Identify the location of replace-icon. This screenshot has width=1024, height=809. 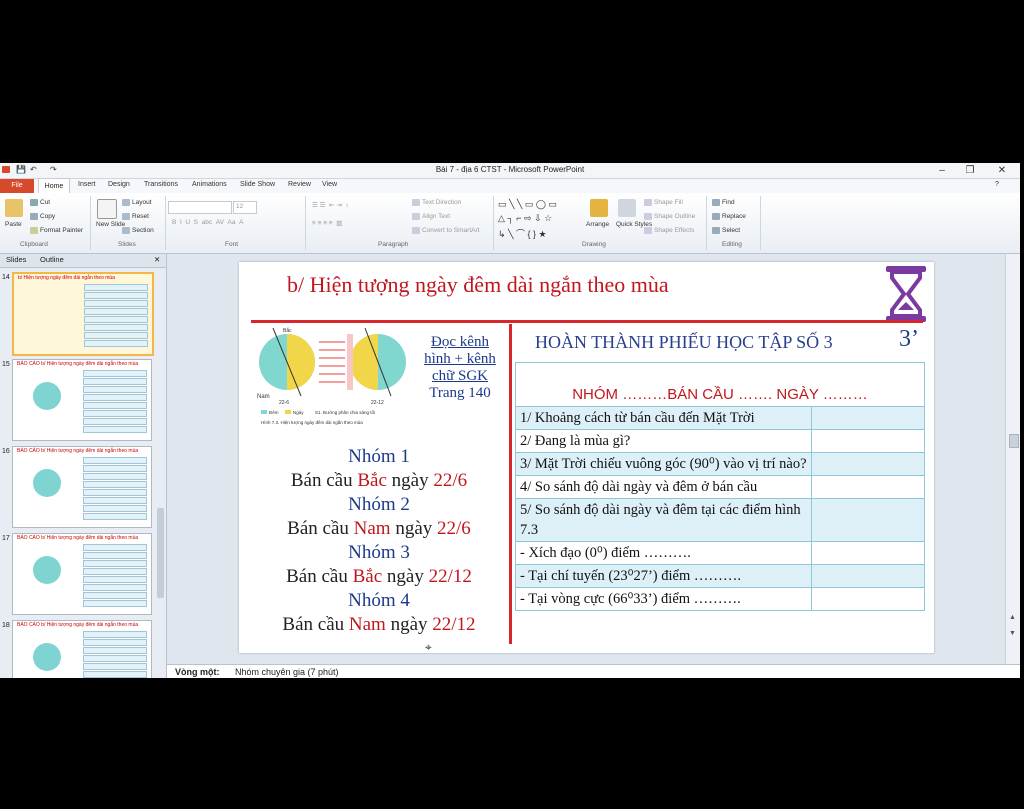
(716, 216).